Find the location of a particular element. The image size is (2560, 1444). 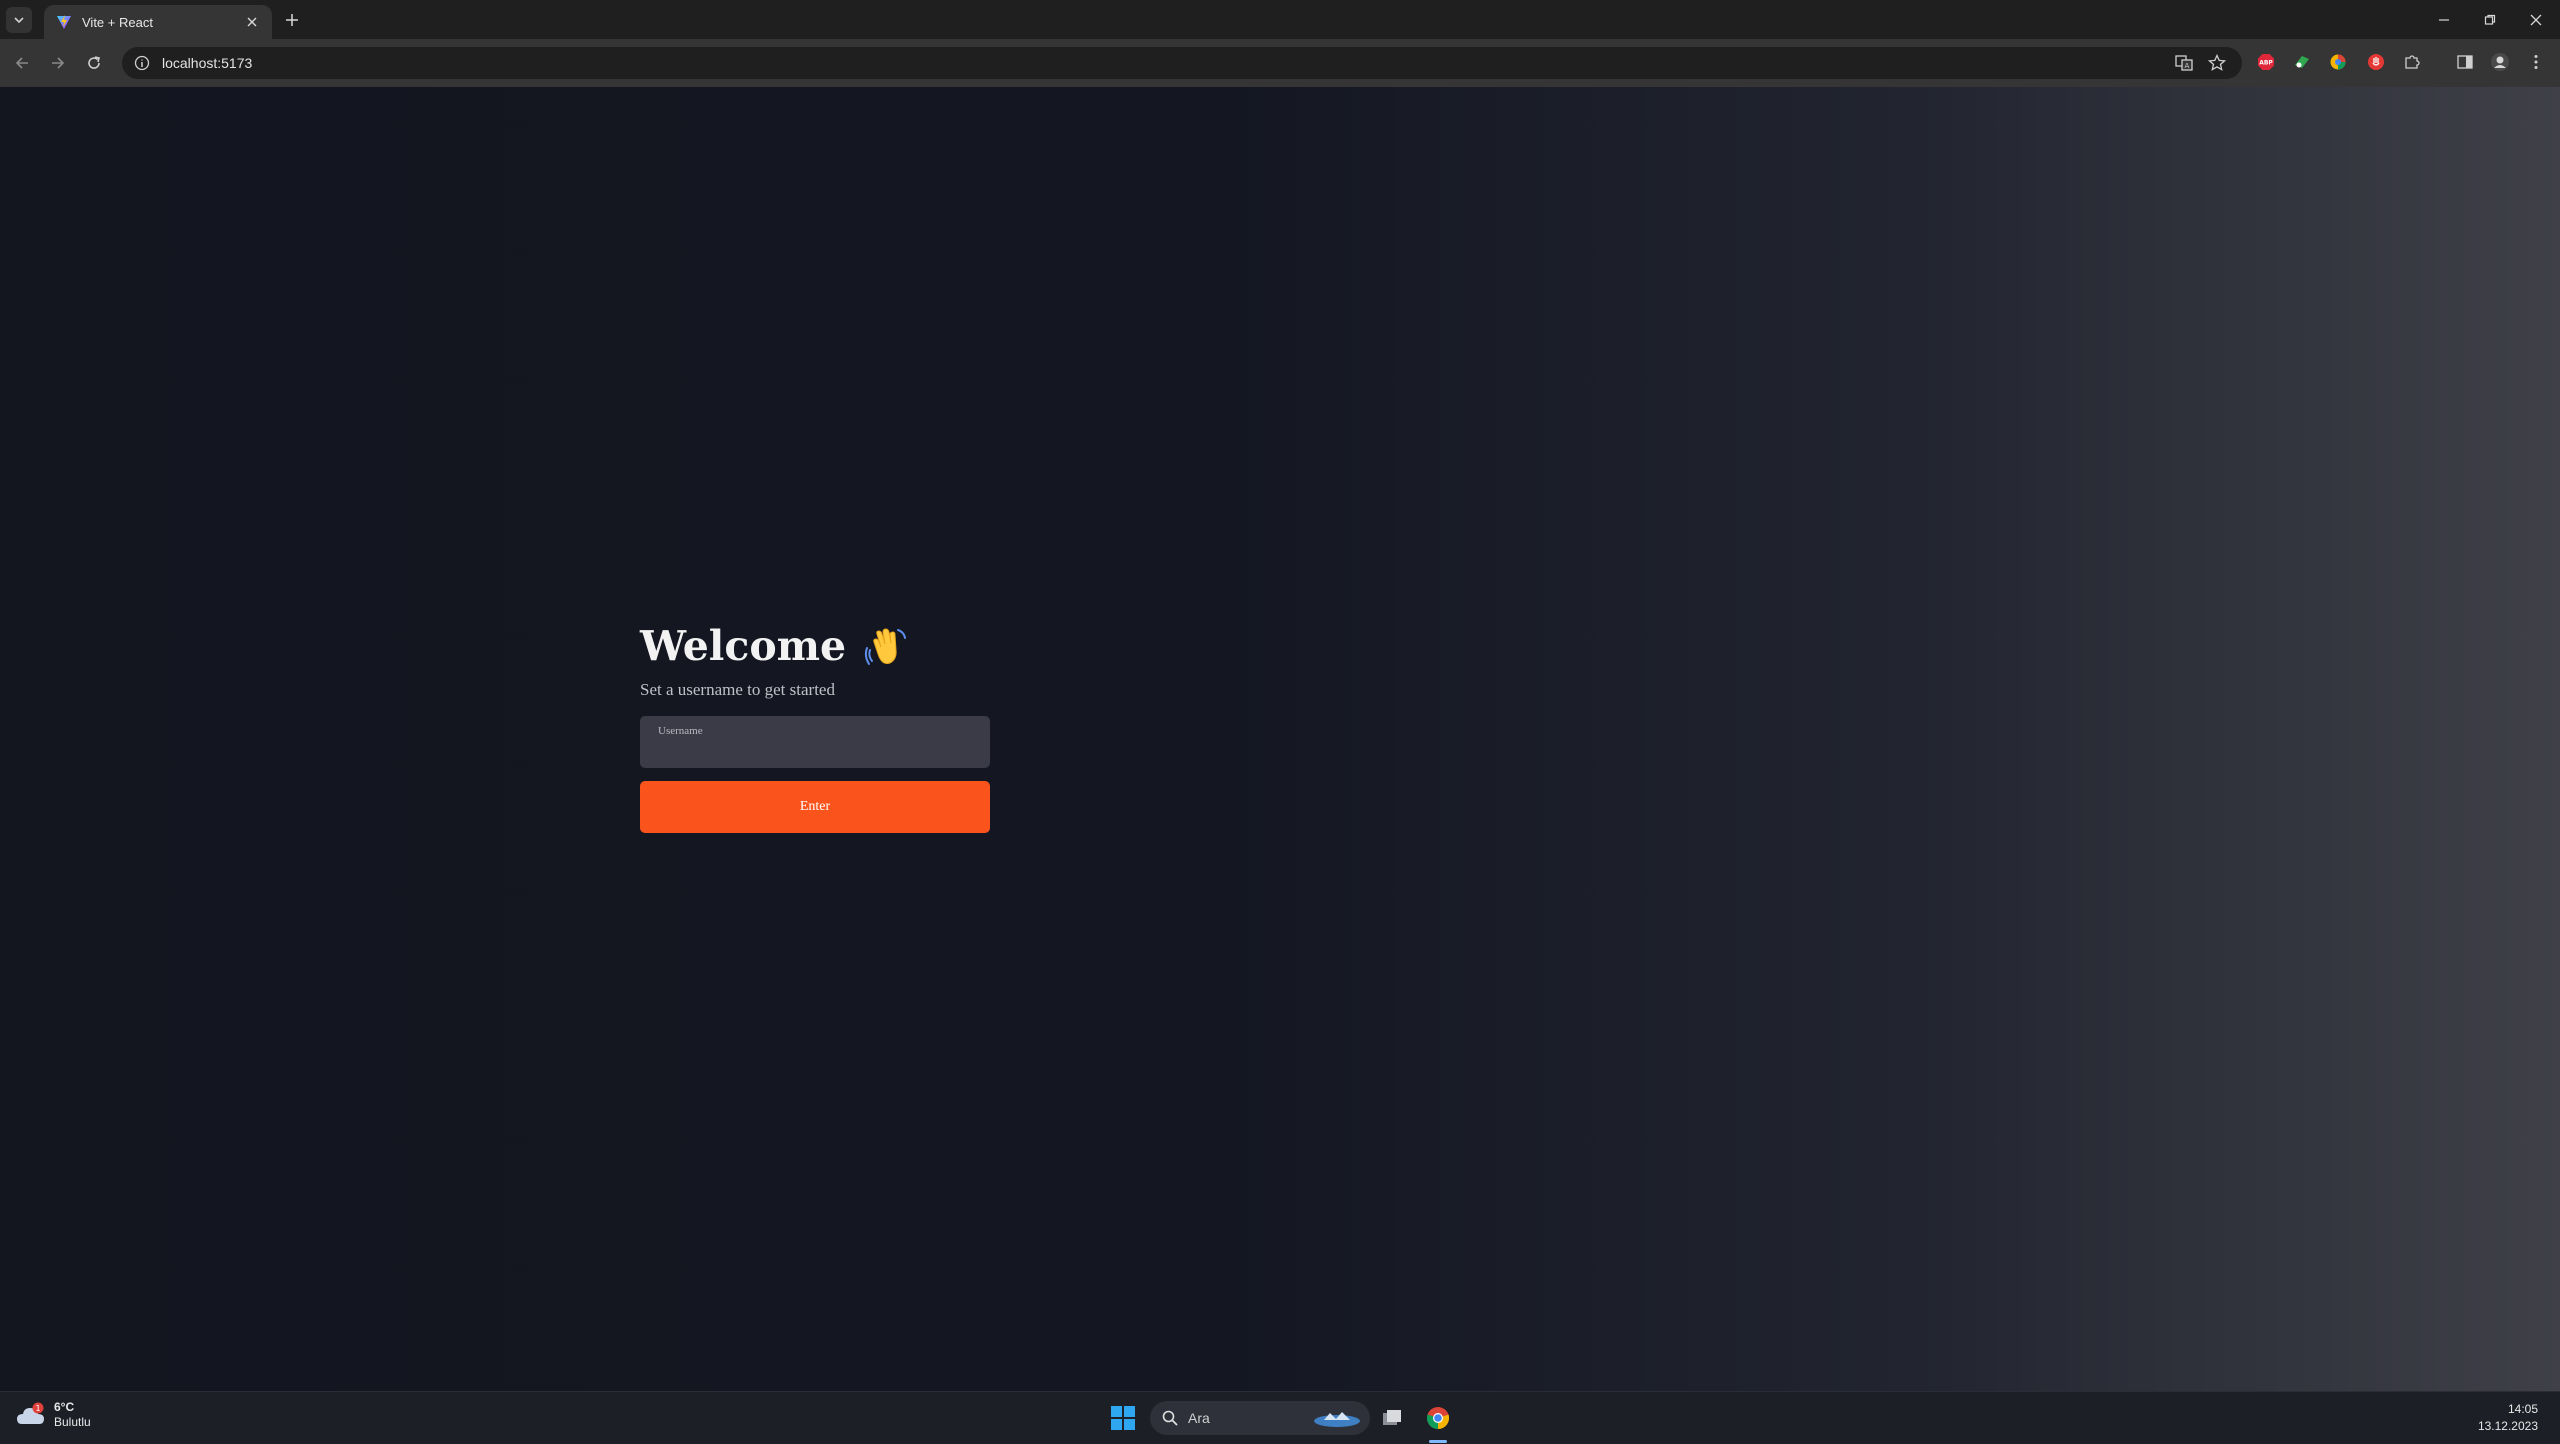

weather-condition: Bulutlu is located at coordinates (72, 1422).